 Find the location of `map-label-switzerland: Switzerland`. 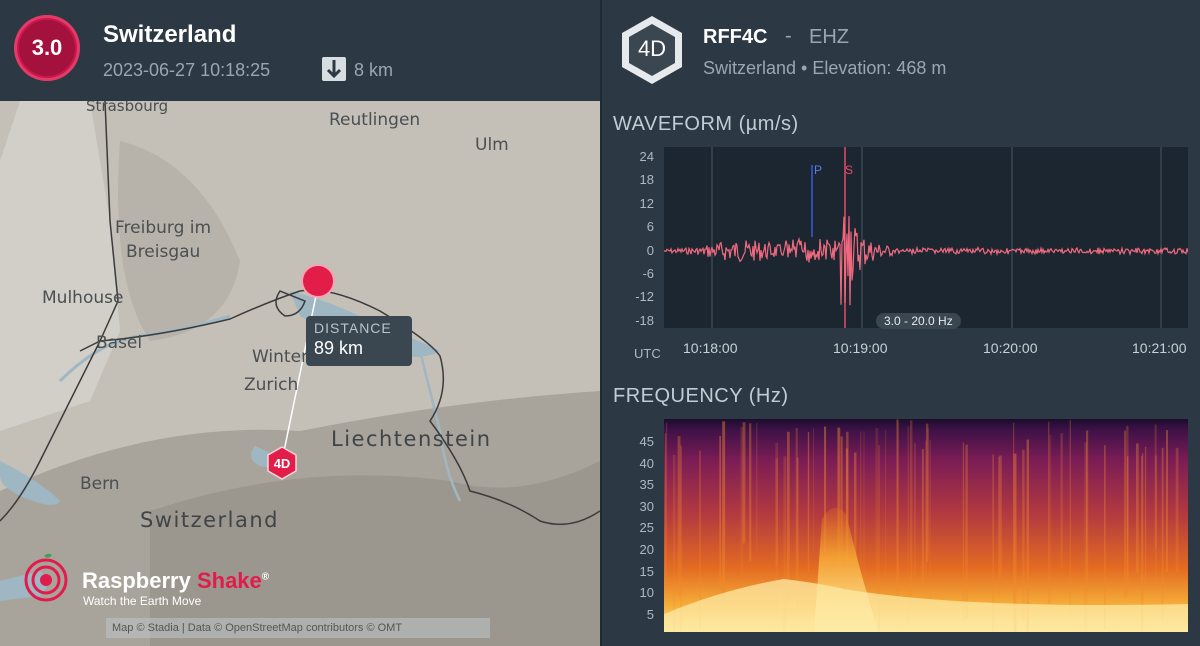

map-label-switzerland: Switzerland is located at coordinates (209, 520).